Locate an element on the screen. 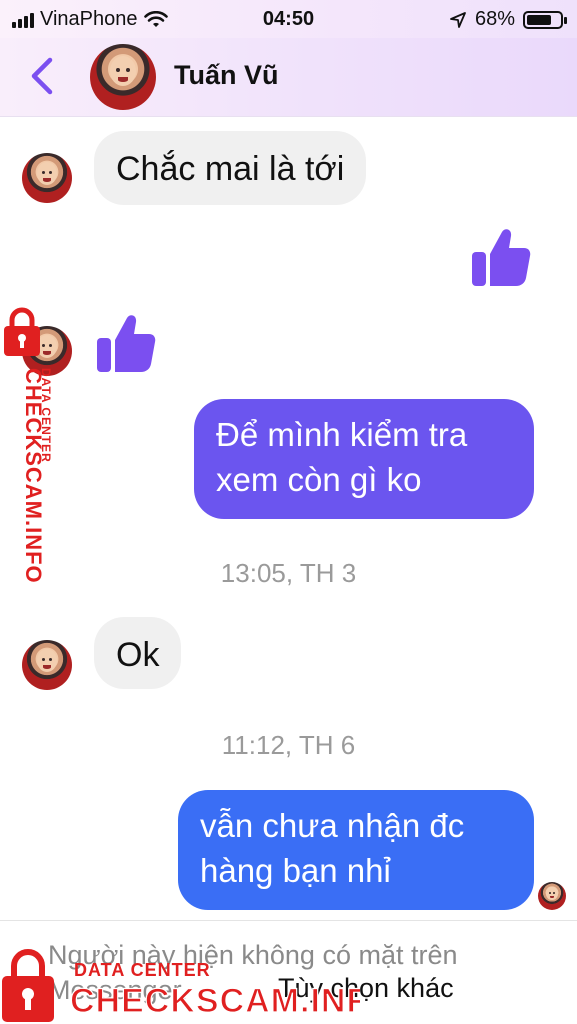 The image size is (577, 1024). message-text-line: vẫn chưa nhận đc is located at coordinates (332, 825).